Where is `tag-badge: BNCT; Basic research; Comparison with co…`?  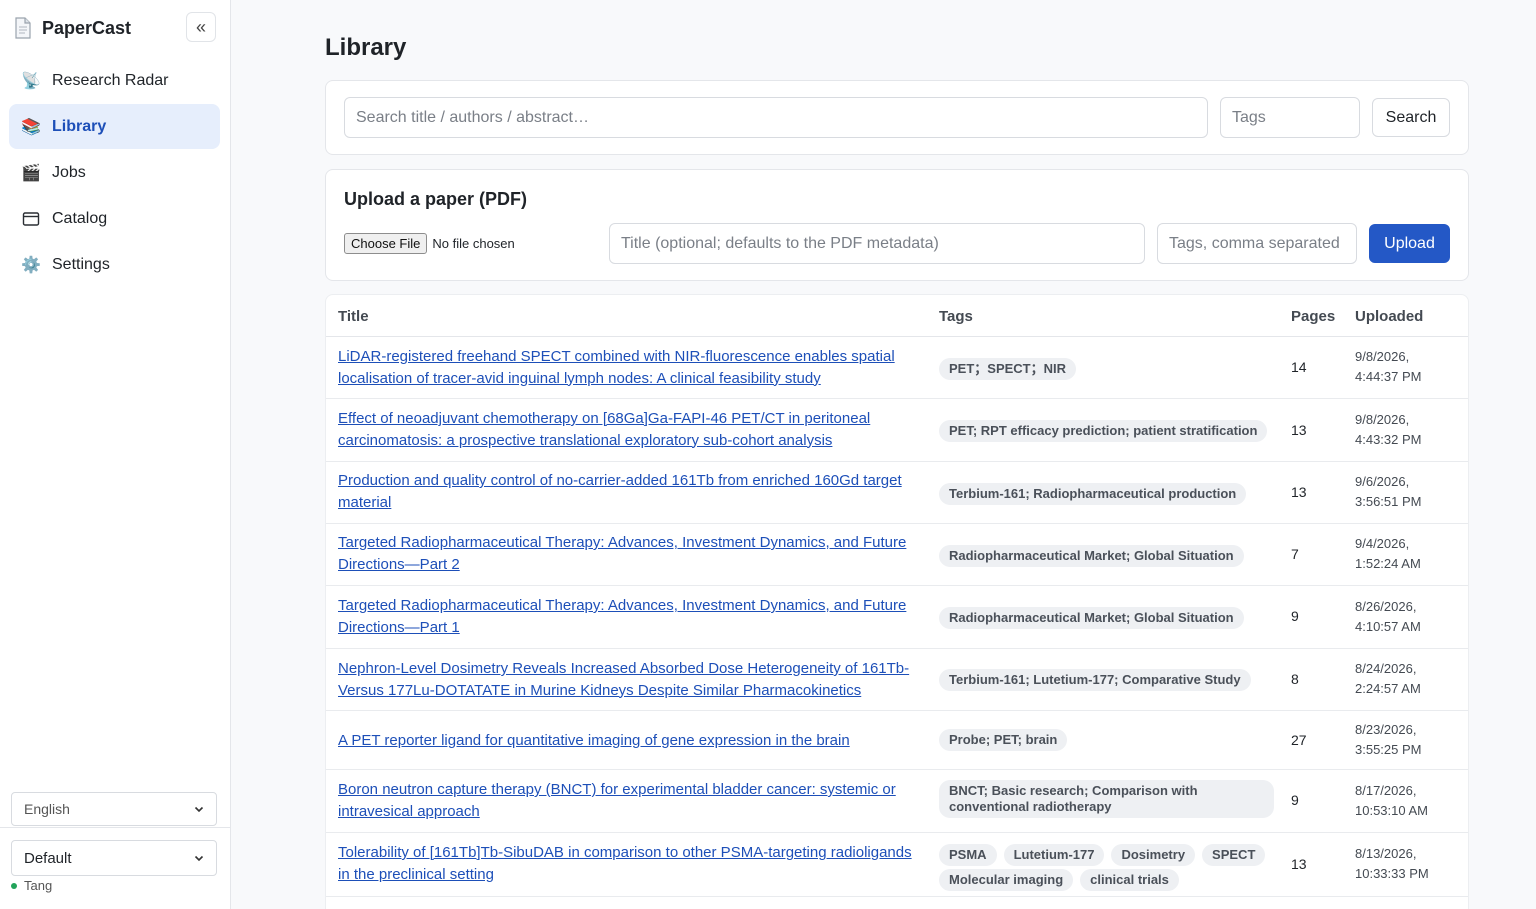
tag-badge: BNCT; Basic research; Comparison with co… is located at coordinates (1106, 799).